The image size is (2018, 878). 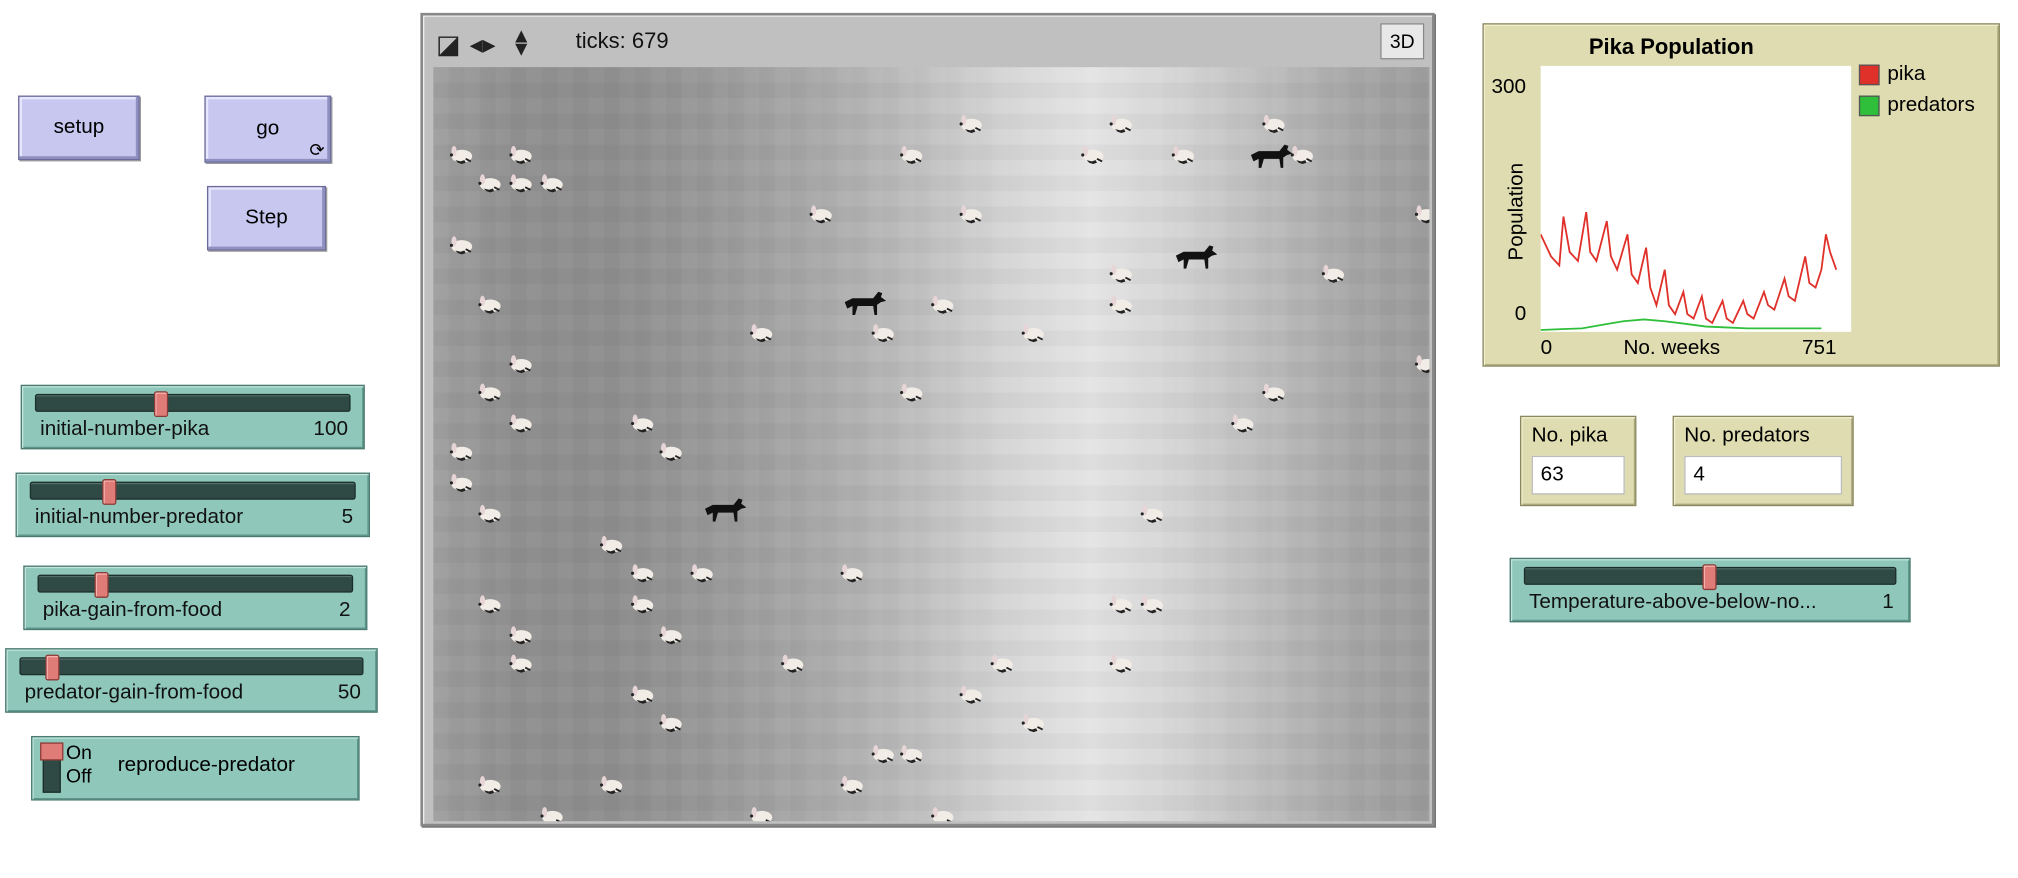 I want to click on vertical-arrows-icon: ▲ ▼, so click(x=521, y=43).